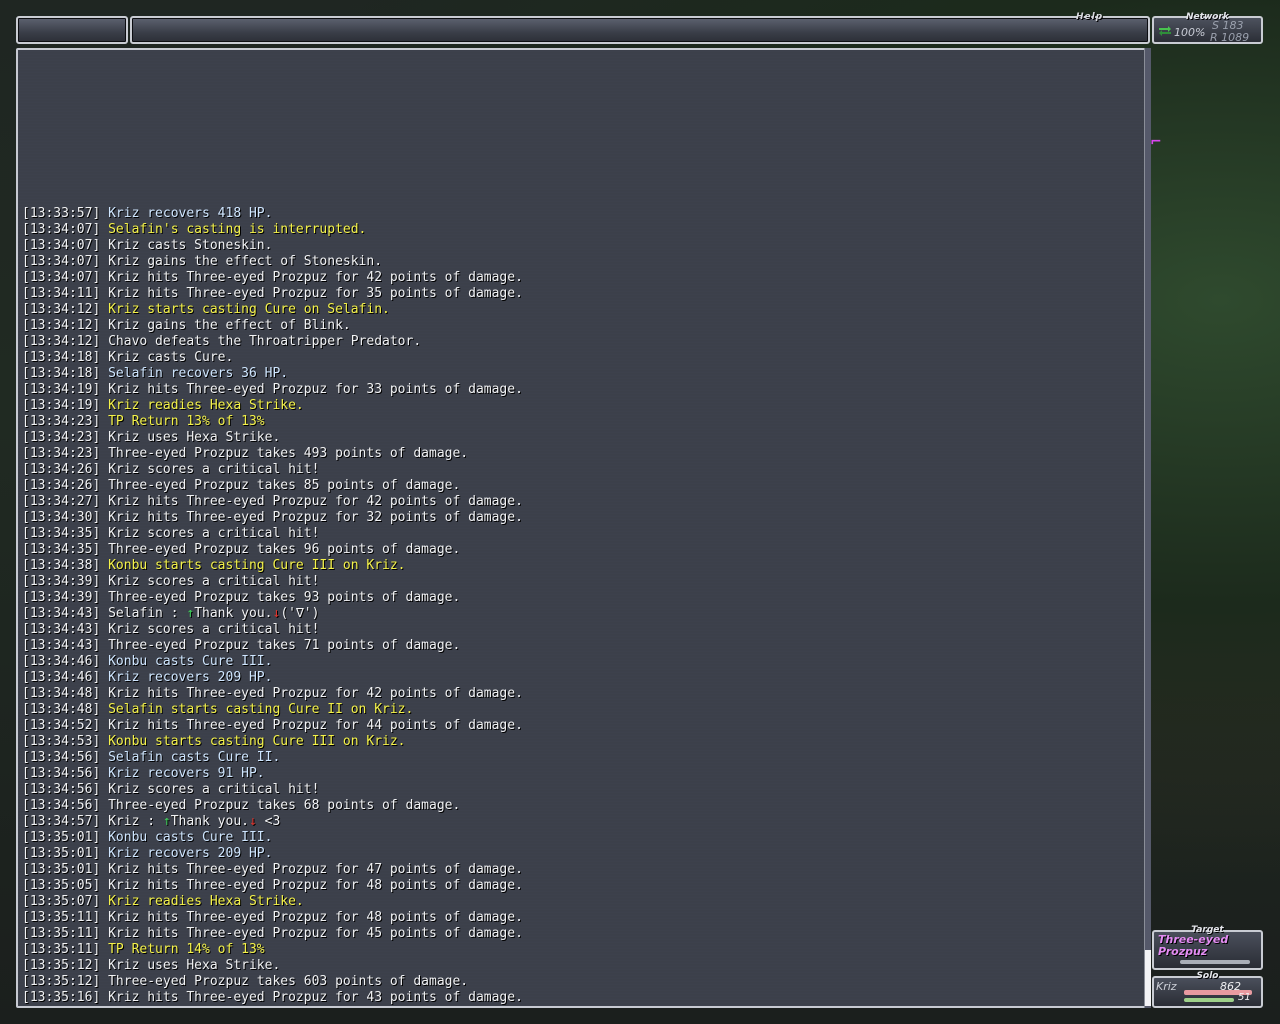  I want to click on chat-timestamp: [13:34:11], so click(65, 293).